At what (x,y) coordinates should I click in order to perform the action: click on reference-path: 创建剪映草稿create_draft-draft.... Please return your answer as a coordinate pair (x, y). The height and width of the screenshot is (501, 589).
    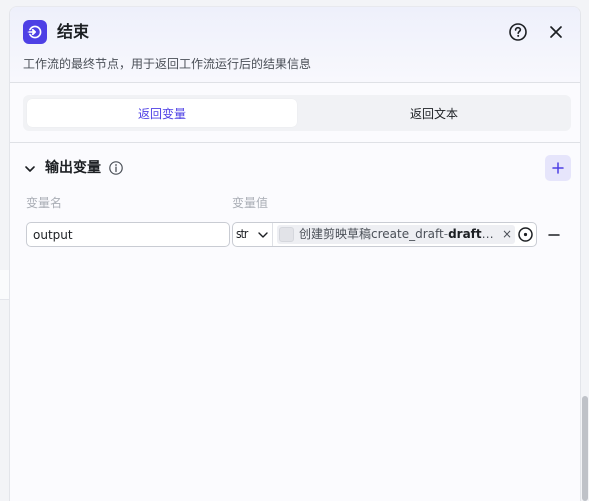
    Looking at the image, I should click on (397, 234).